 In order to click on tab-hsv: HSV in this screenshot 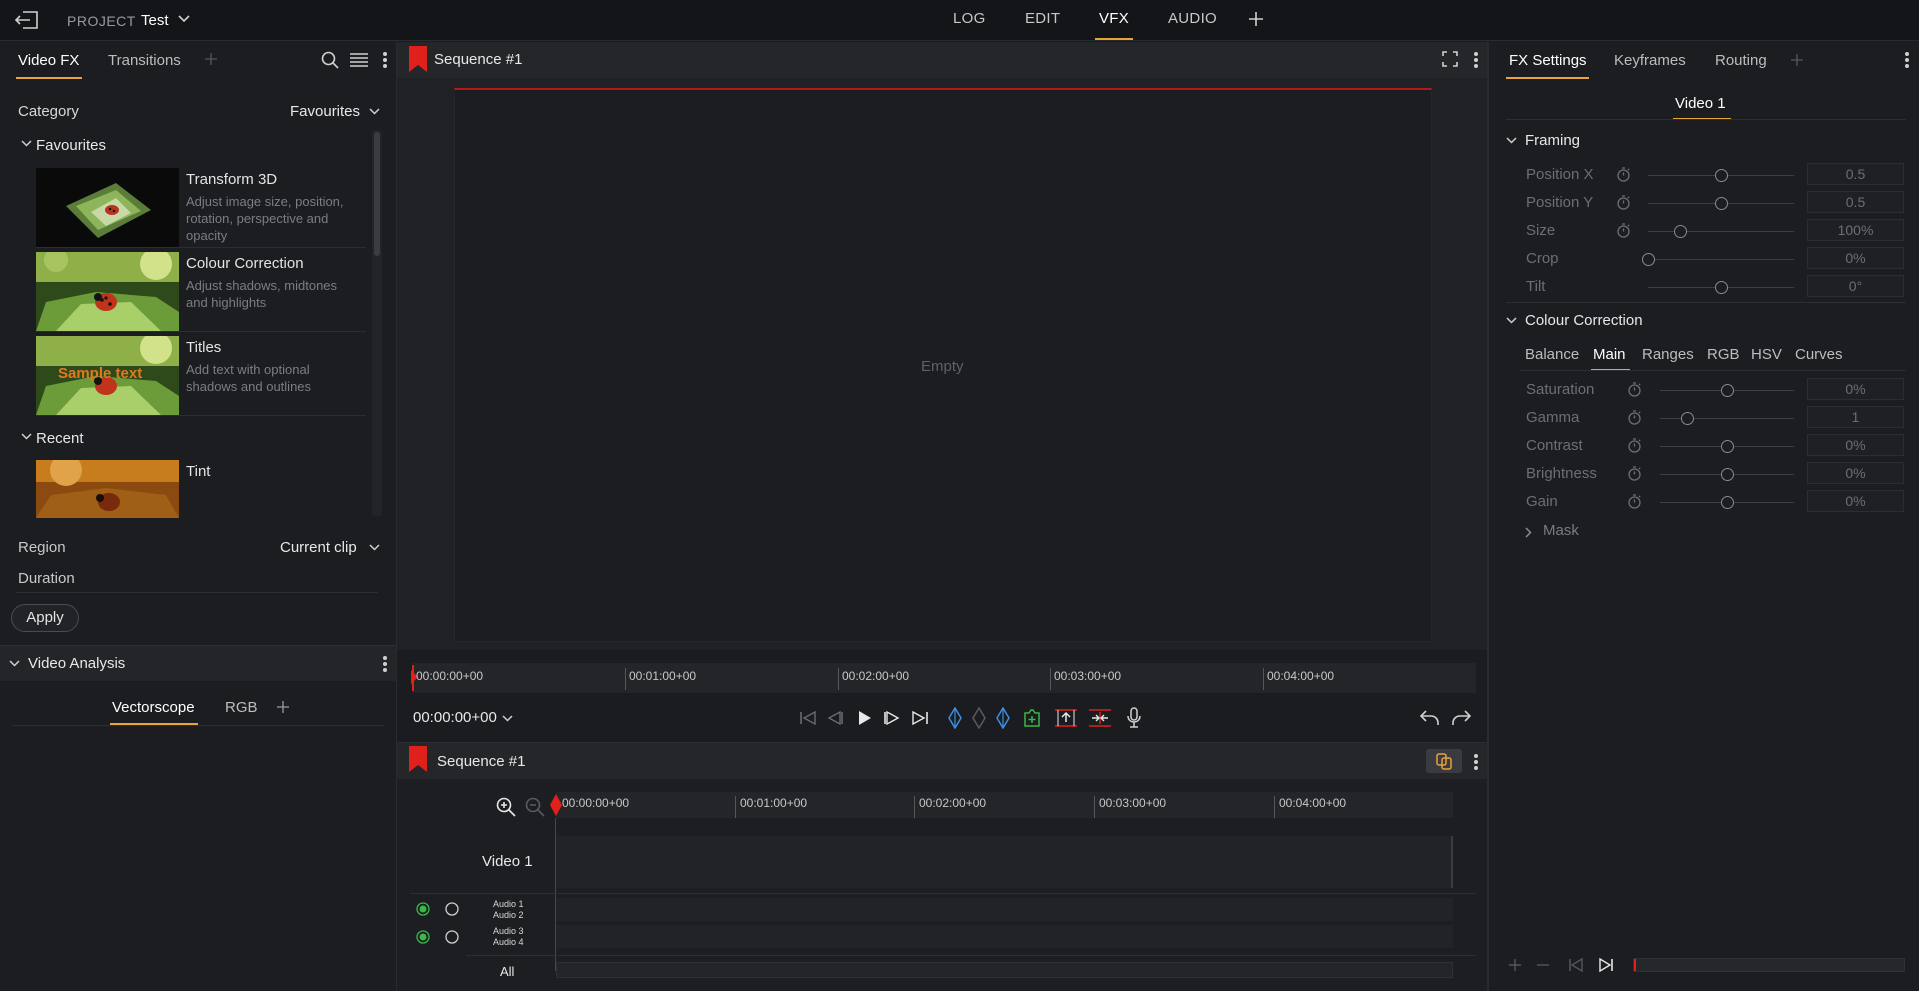, I will do `click(1766, 354)`.